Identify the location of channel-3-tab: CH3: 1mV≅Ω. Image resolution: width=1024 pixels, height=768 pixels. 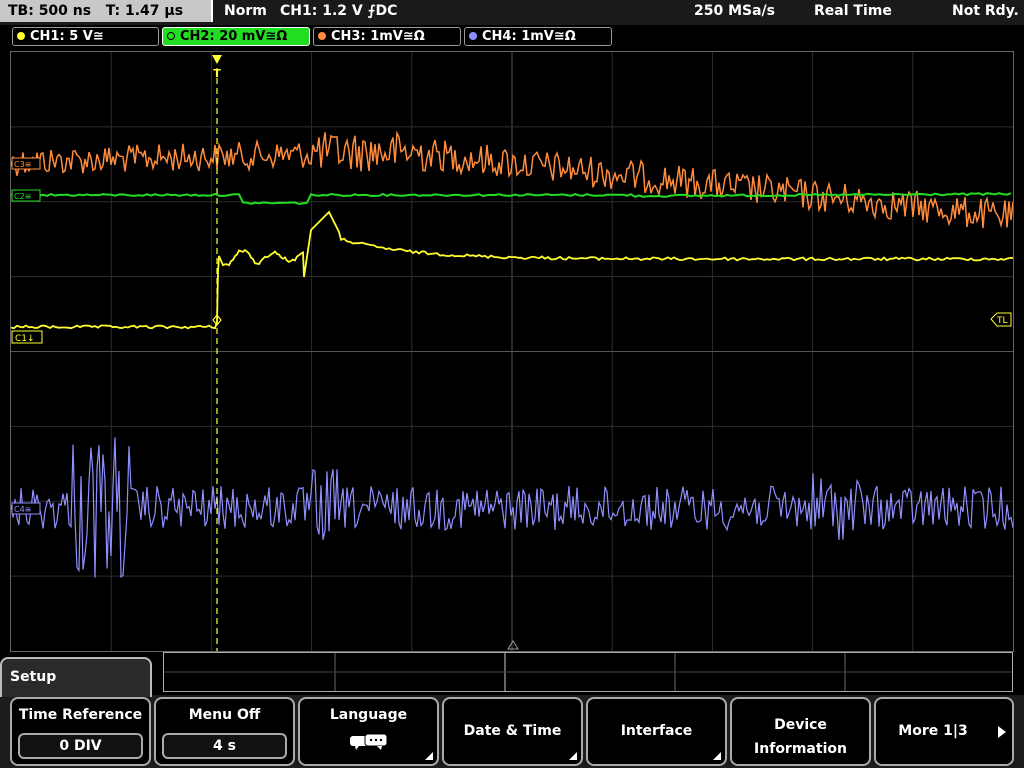
(387, 36).